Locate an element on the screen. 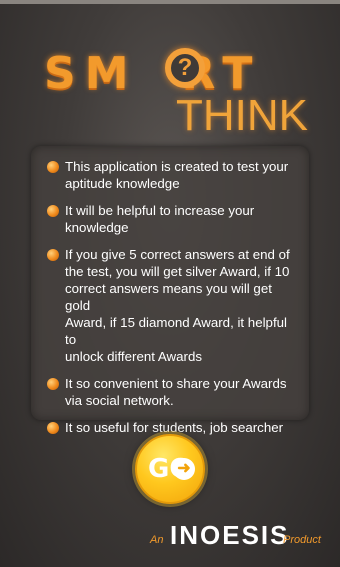 The height and width of the screenshot is (567, 340). info-line: via social network. is located at coordinates (119, 400).